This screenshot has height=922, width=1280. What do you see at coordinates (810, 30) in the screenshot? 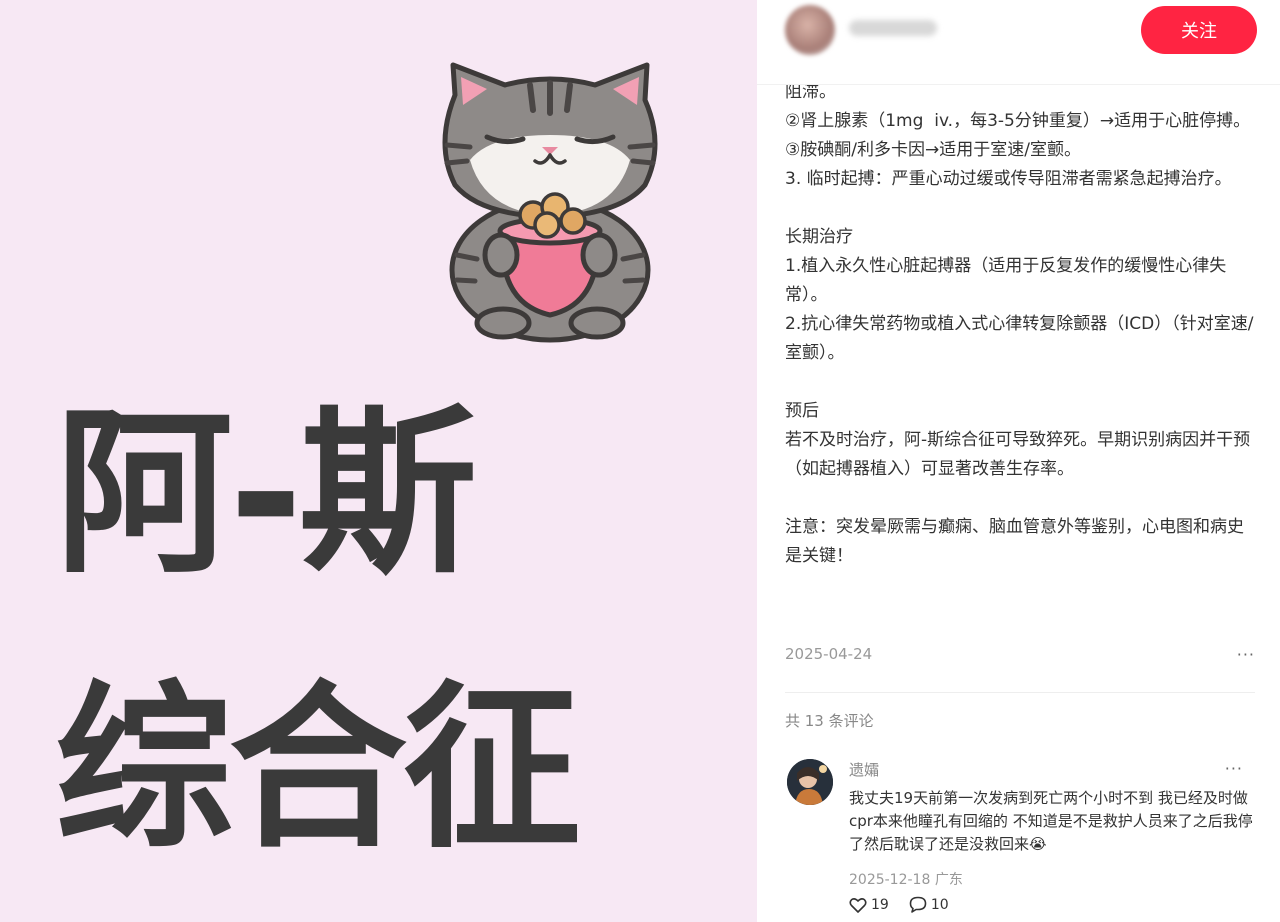
I see `author-avatar` at bounding box center [810, 30].